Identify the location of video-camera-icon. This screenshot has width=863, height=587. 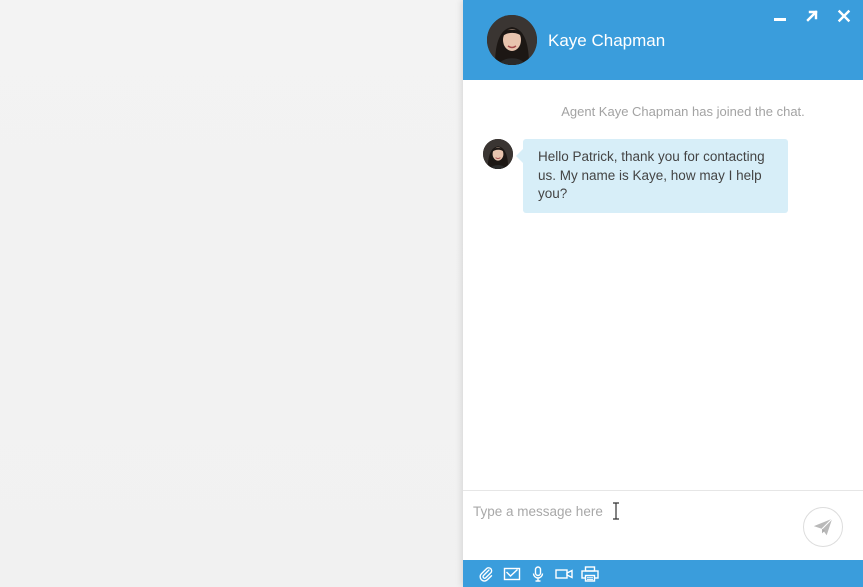
(564, 573).